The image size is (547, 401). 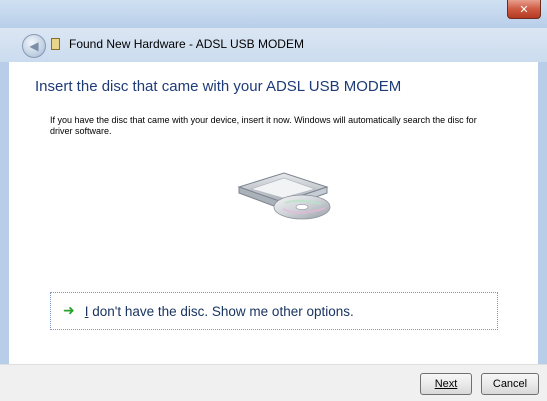 What do you see at coordinates (55, 44) in the screenshot?
I see `hardware-device-icon` at bounding box center [55, 44].